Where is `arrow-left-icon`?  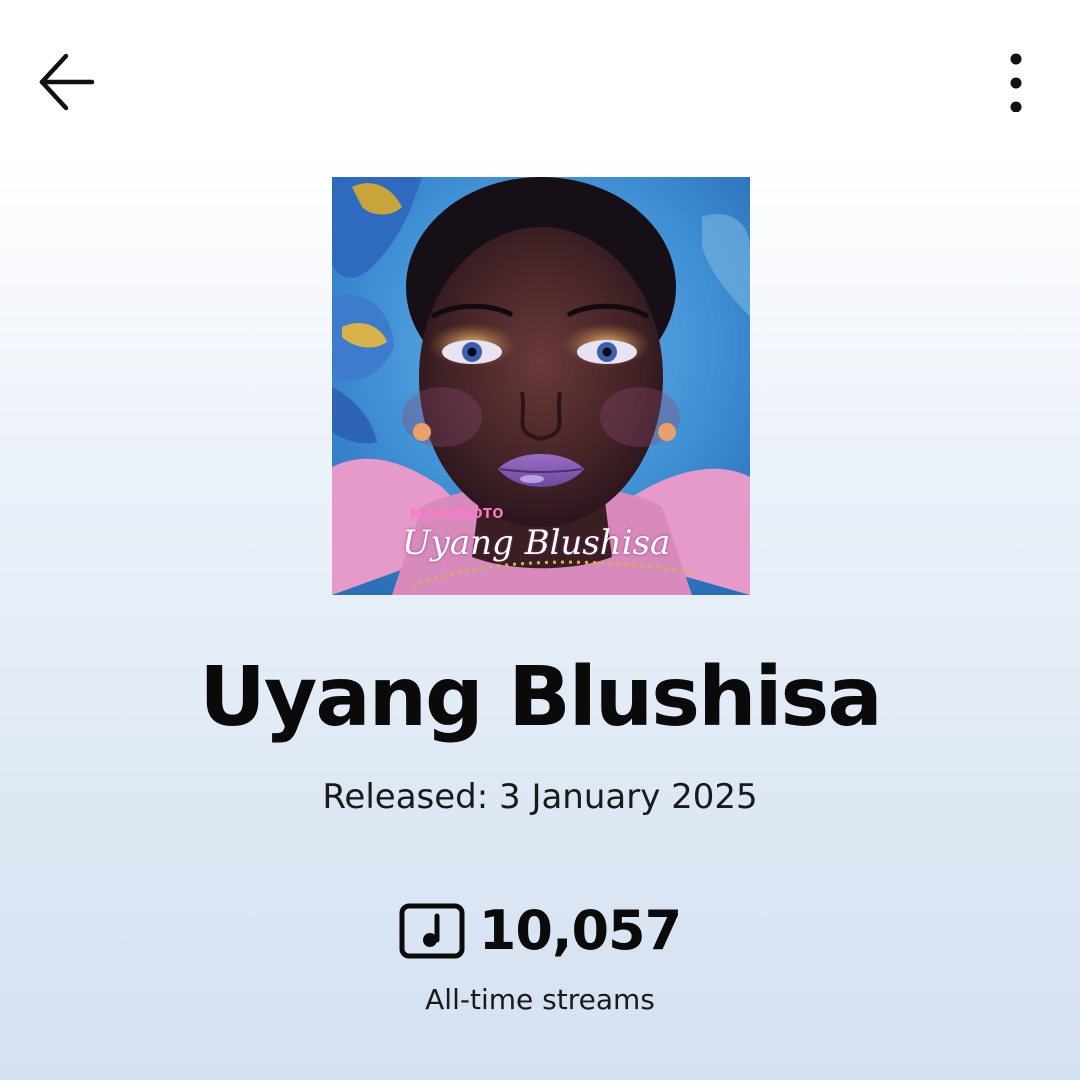
arrow-left-icon is located at coordinates (67, 82).